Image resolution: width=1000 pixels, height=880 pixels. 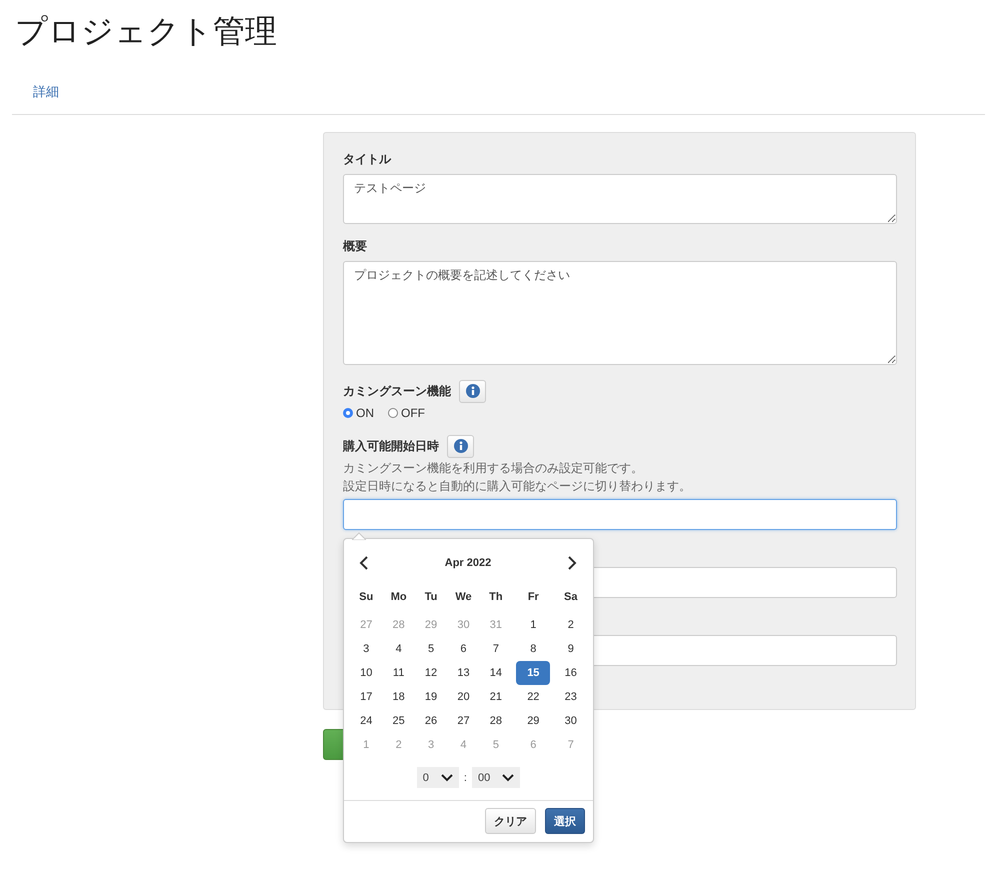 What do you see at coordinates (399, 697) in the screenshot?
I see `calendar-day: 18` at bounding box center [399, 697].